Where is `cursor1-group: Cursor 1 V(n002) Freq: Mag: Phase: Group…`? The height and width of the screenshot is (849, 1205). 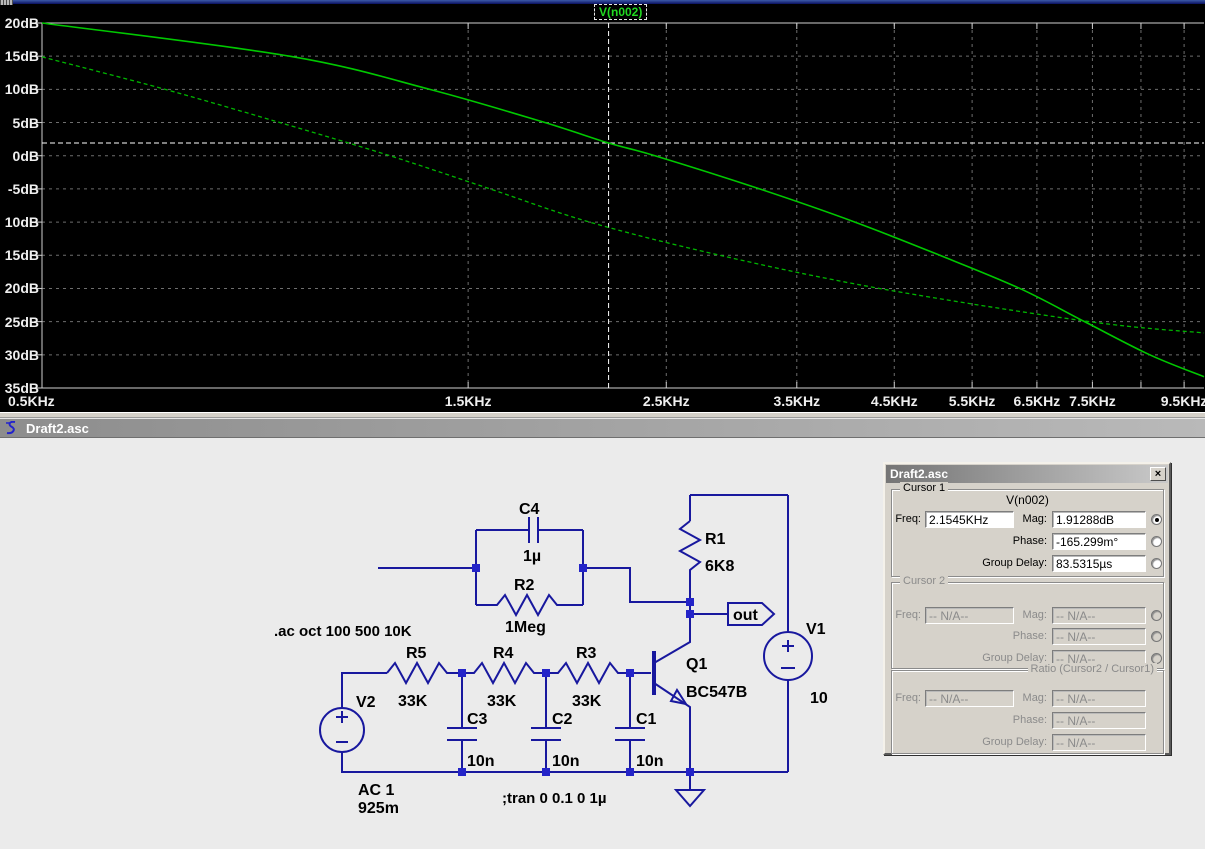 cursor1-group: Cursor 1 V(n002) Freq: Mag: Phase: Group… is located at coordinates (1027, 529).